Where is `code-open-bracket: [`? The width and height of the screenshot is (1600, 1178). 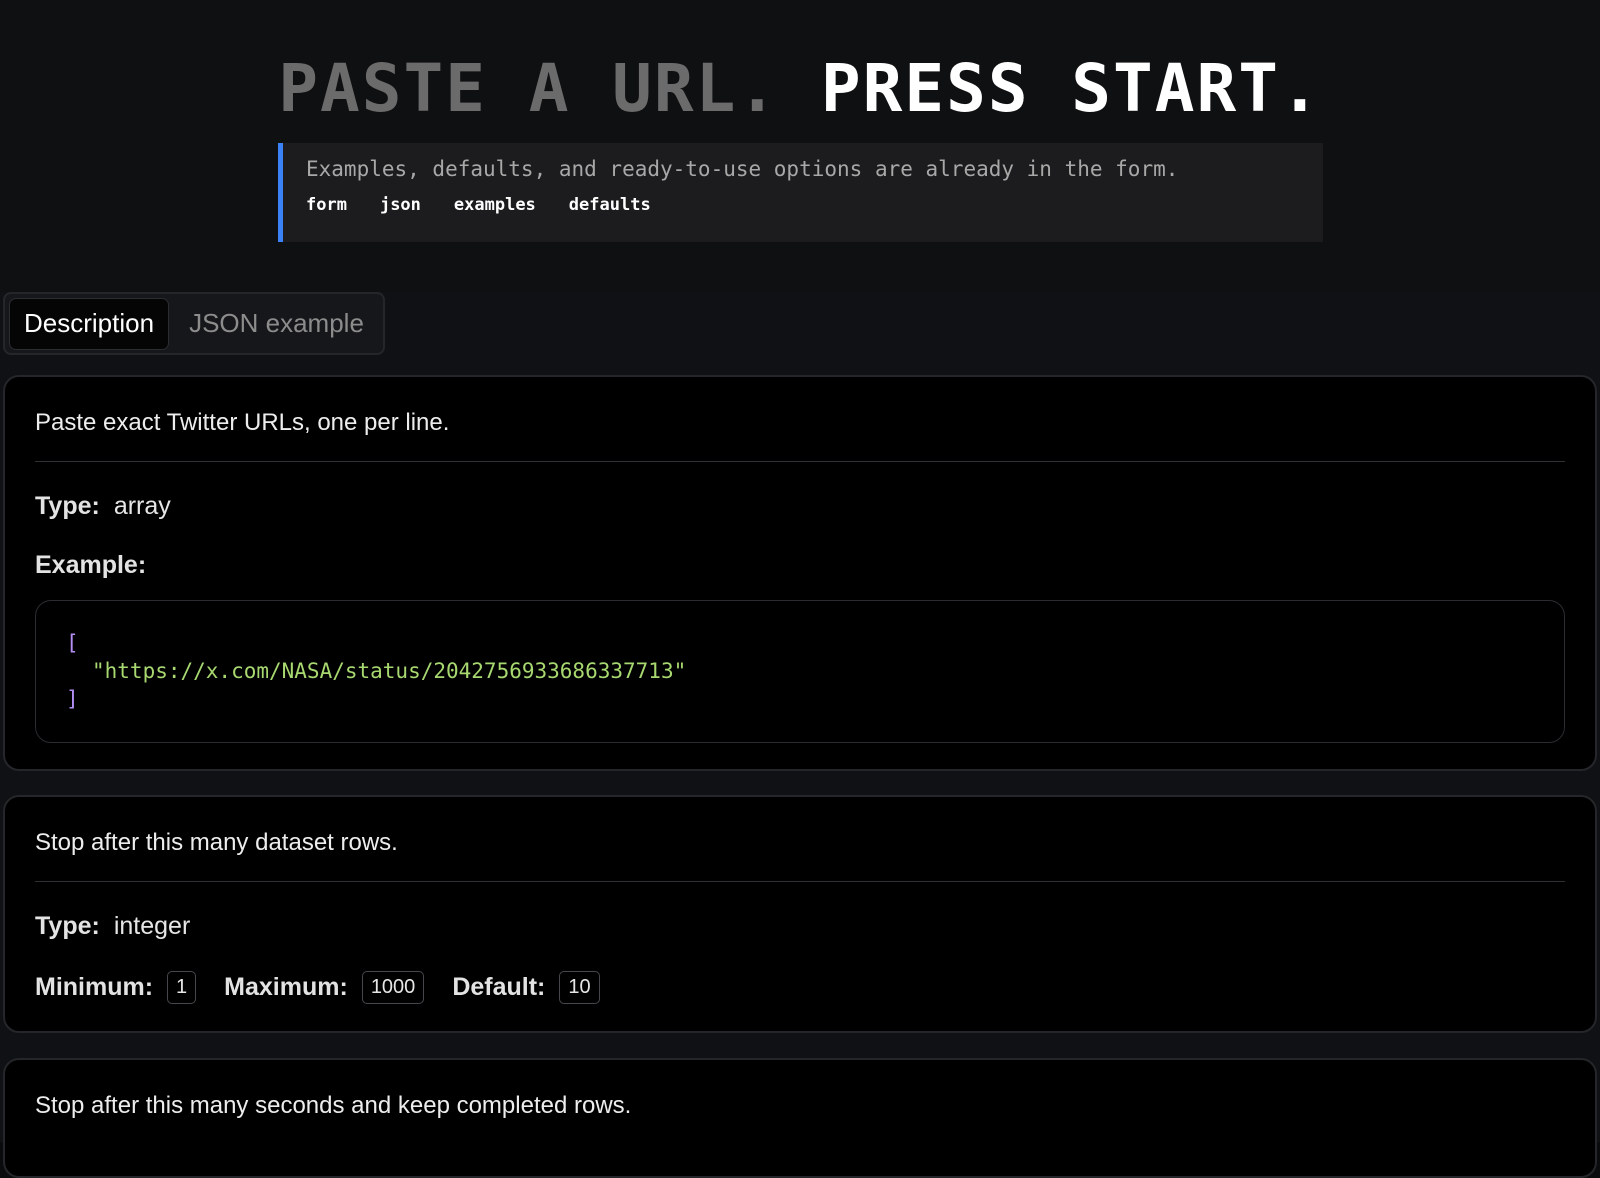
code-open-bracket: [ is located at coordinates (815, 643).